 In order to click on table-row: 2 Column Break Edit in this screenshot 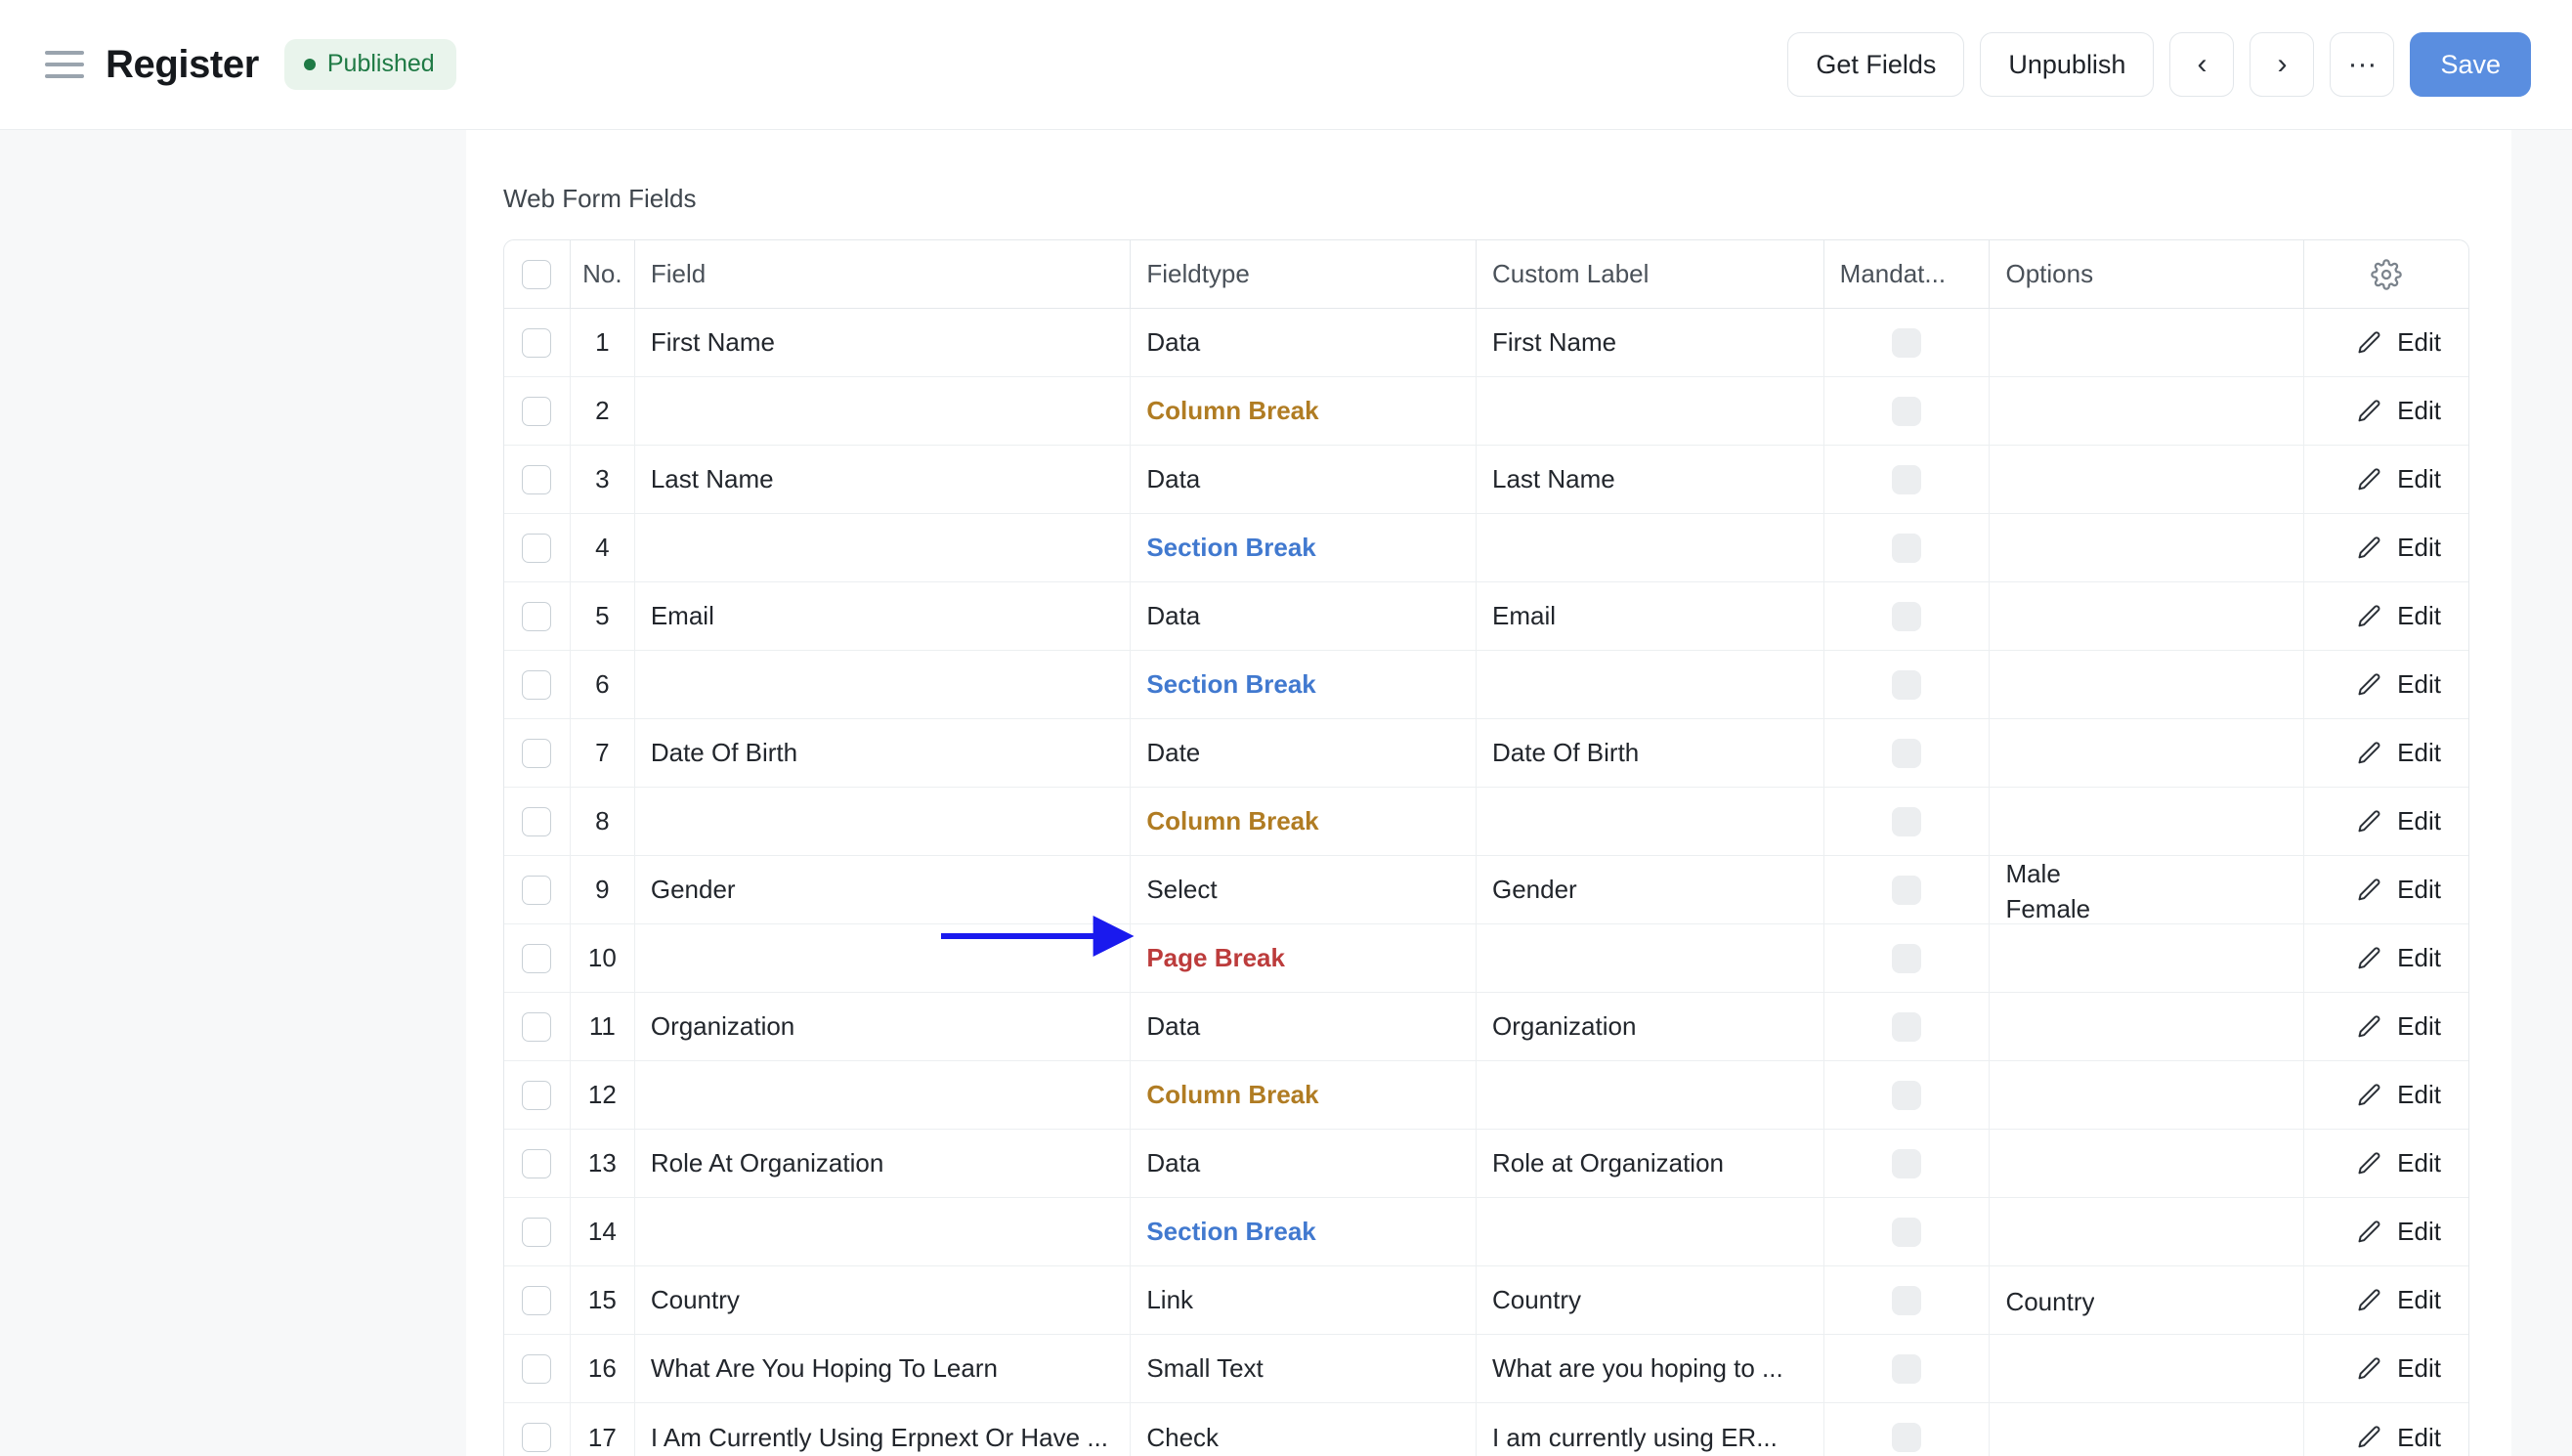, I will do `click(1486, 411)`.